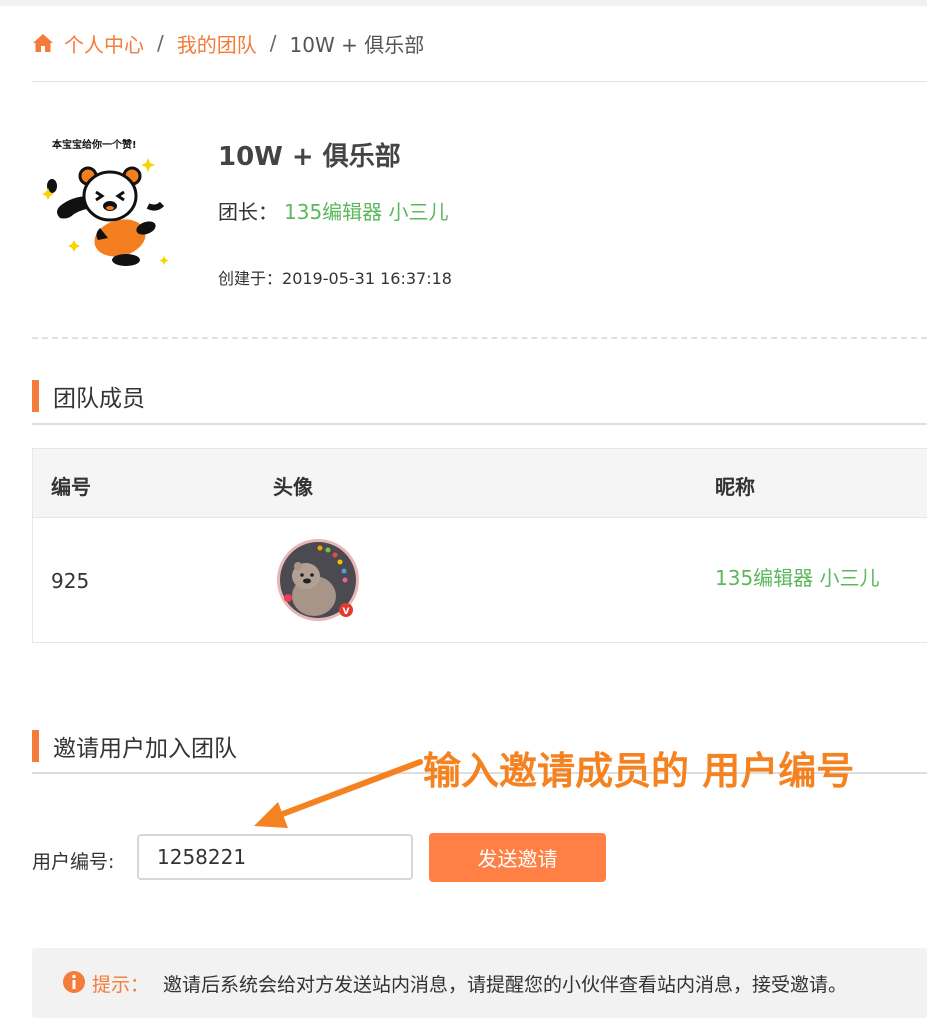 Image resolution: width=927 pixels, height=1020 pixels. What do you see at coordinates (463, 3) in the screenshot?
I see `top-strip` at bounding box center [463, 3].